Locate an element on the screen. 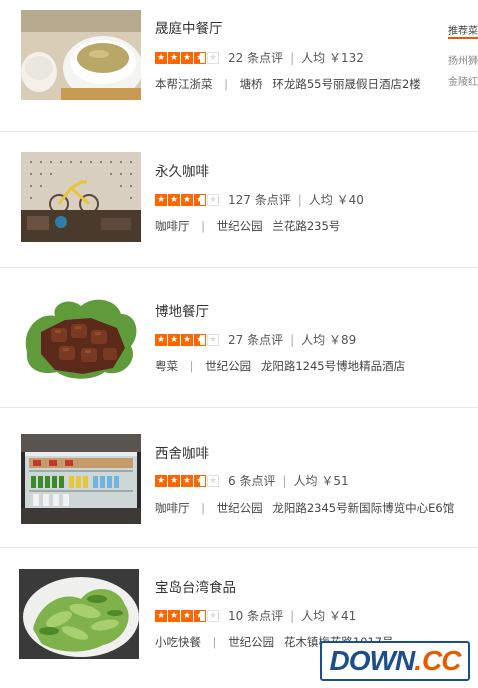 This screenshot has height=688, width=478. review-count: 10 条点评 is located at coordinates (255, 615).